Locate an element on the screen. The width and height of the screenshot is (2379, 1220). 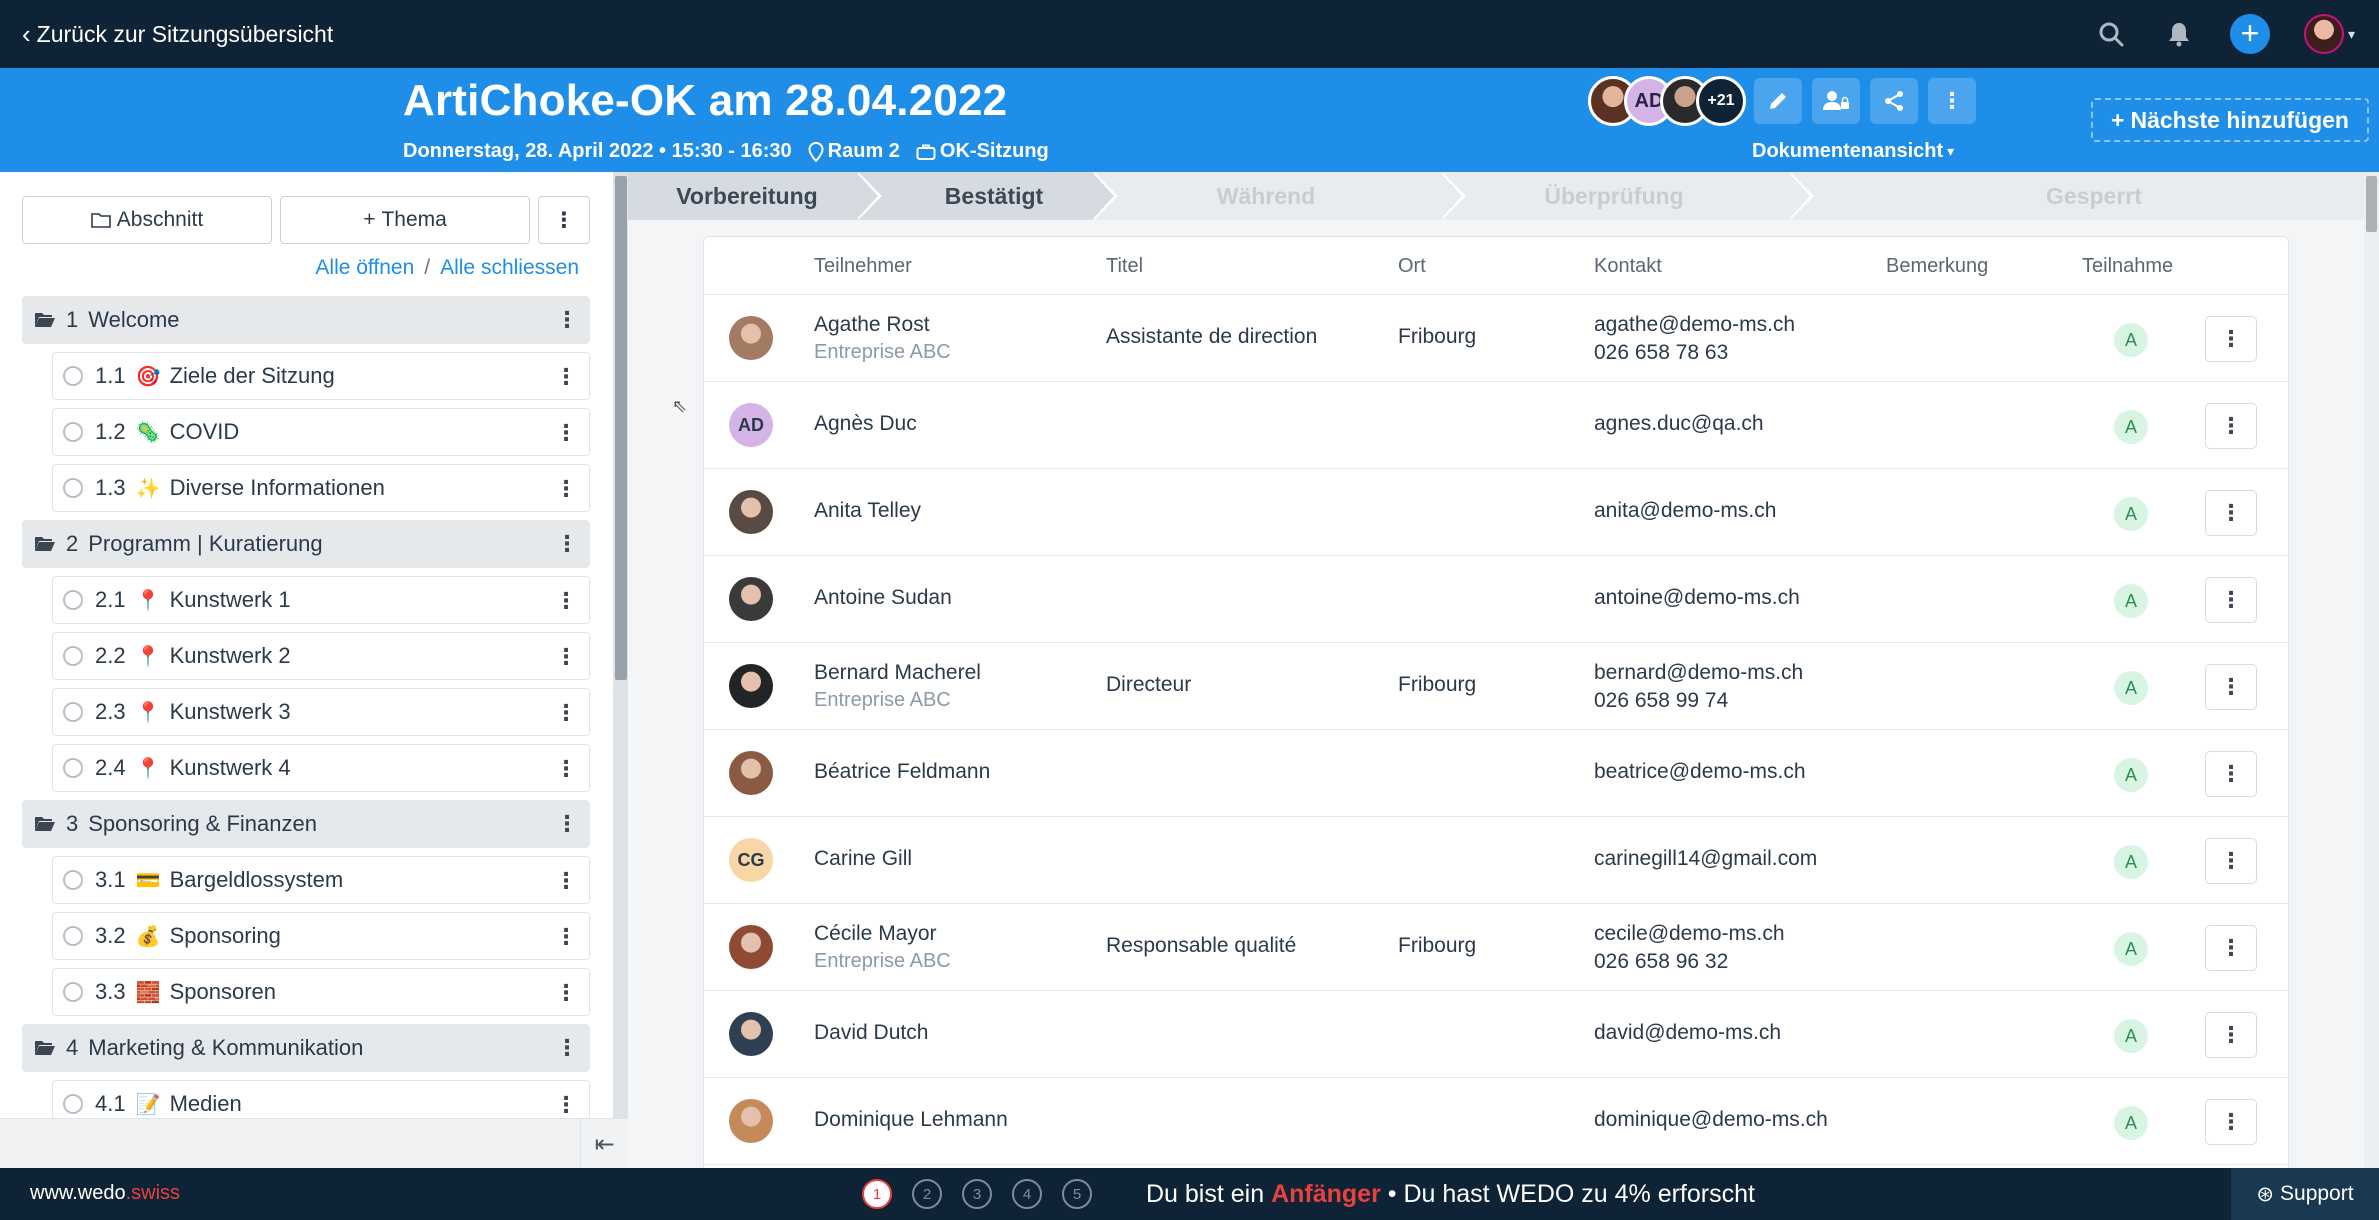
participant-name: Antoine Sudan is located at coordinates (883, 598).